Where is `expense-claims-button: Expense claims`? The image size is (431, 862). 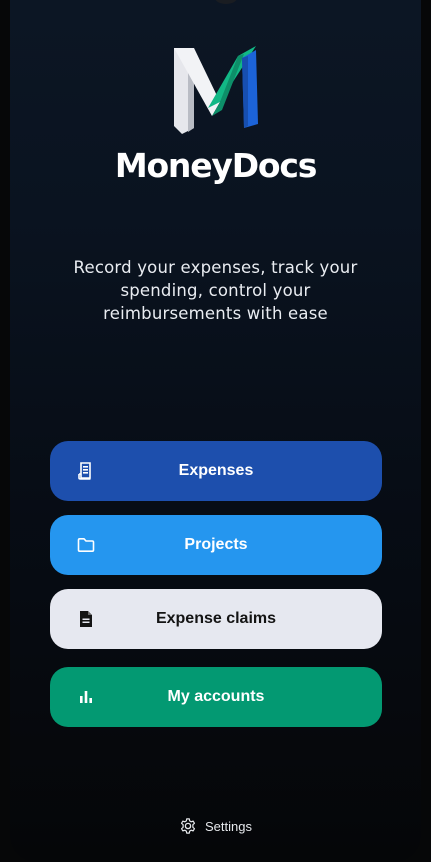 expense-claims-button: Expense claims is located at coordinates (216, 619).